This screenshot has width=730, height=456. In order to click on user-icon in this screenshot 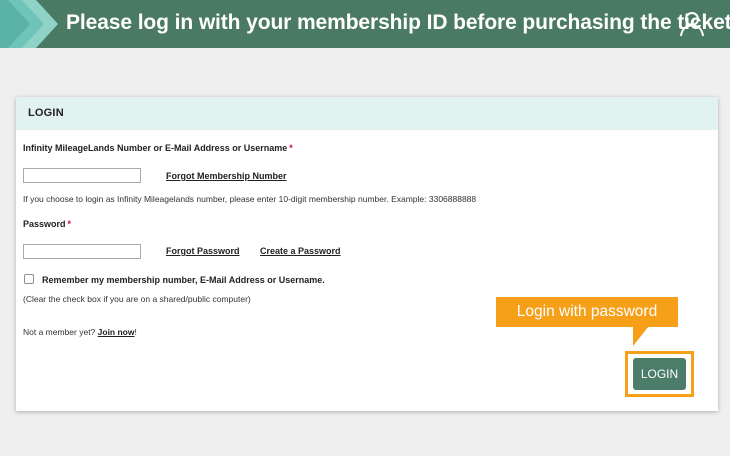, I will do `click(692, 24)`.